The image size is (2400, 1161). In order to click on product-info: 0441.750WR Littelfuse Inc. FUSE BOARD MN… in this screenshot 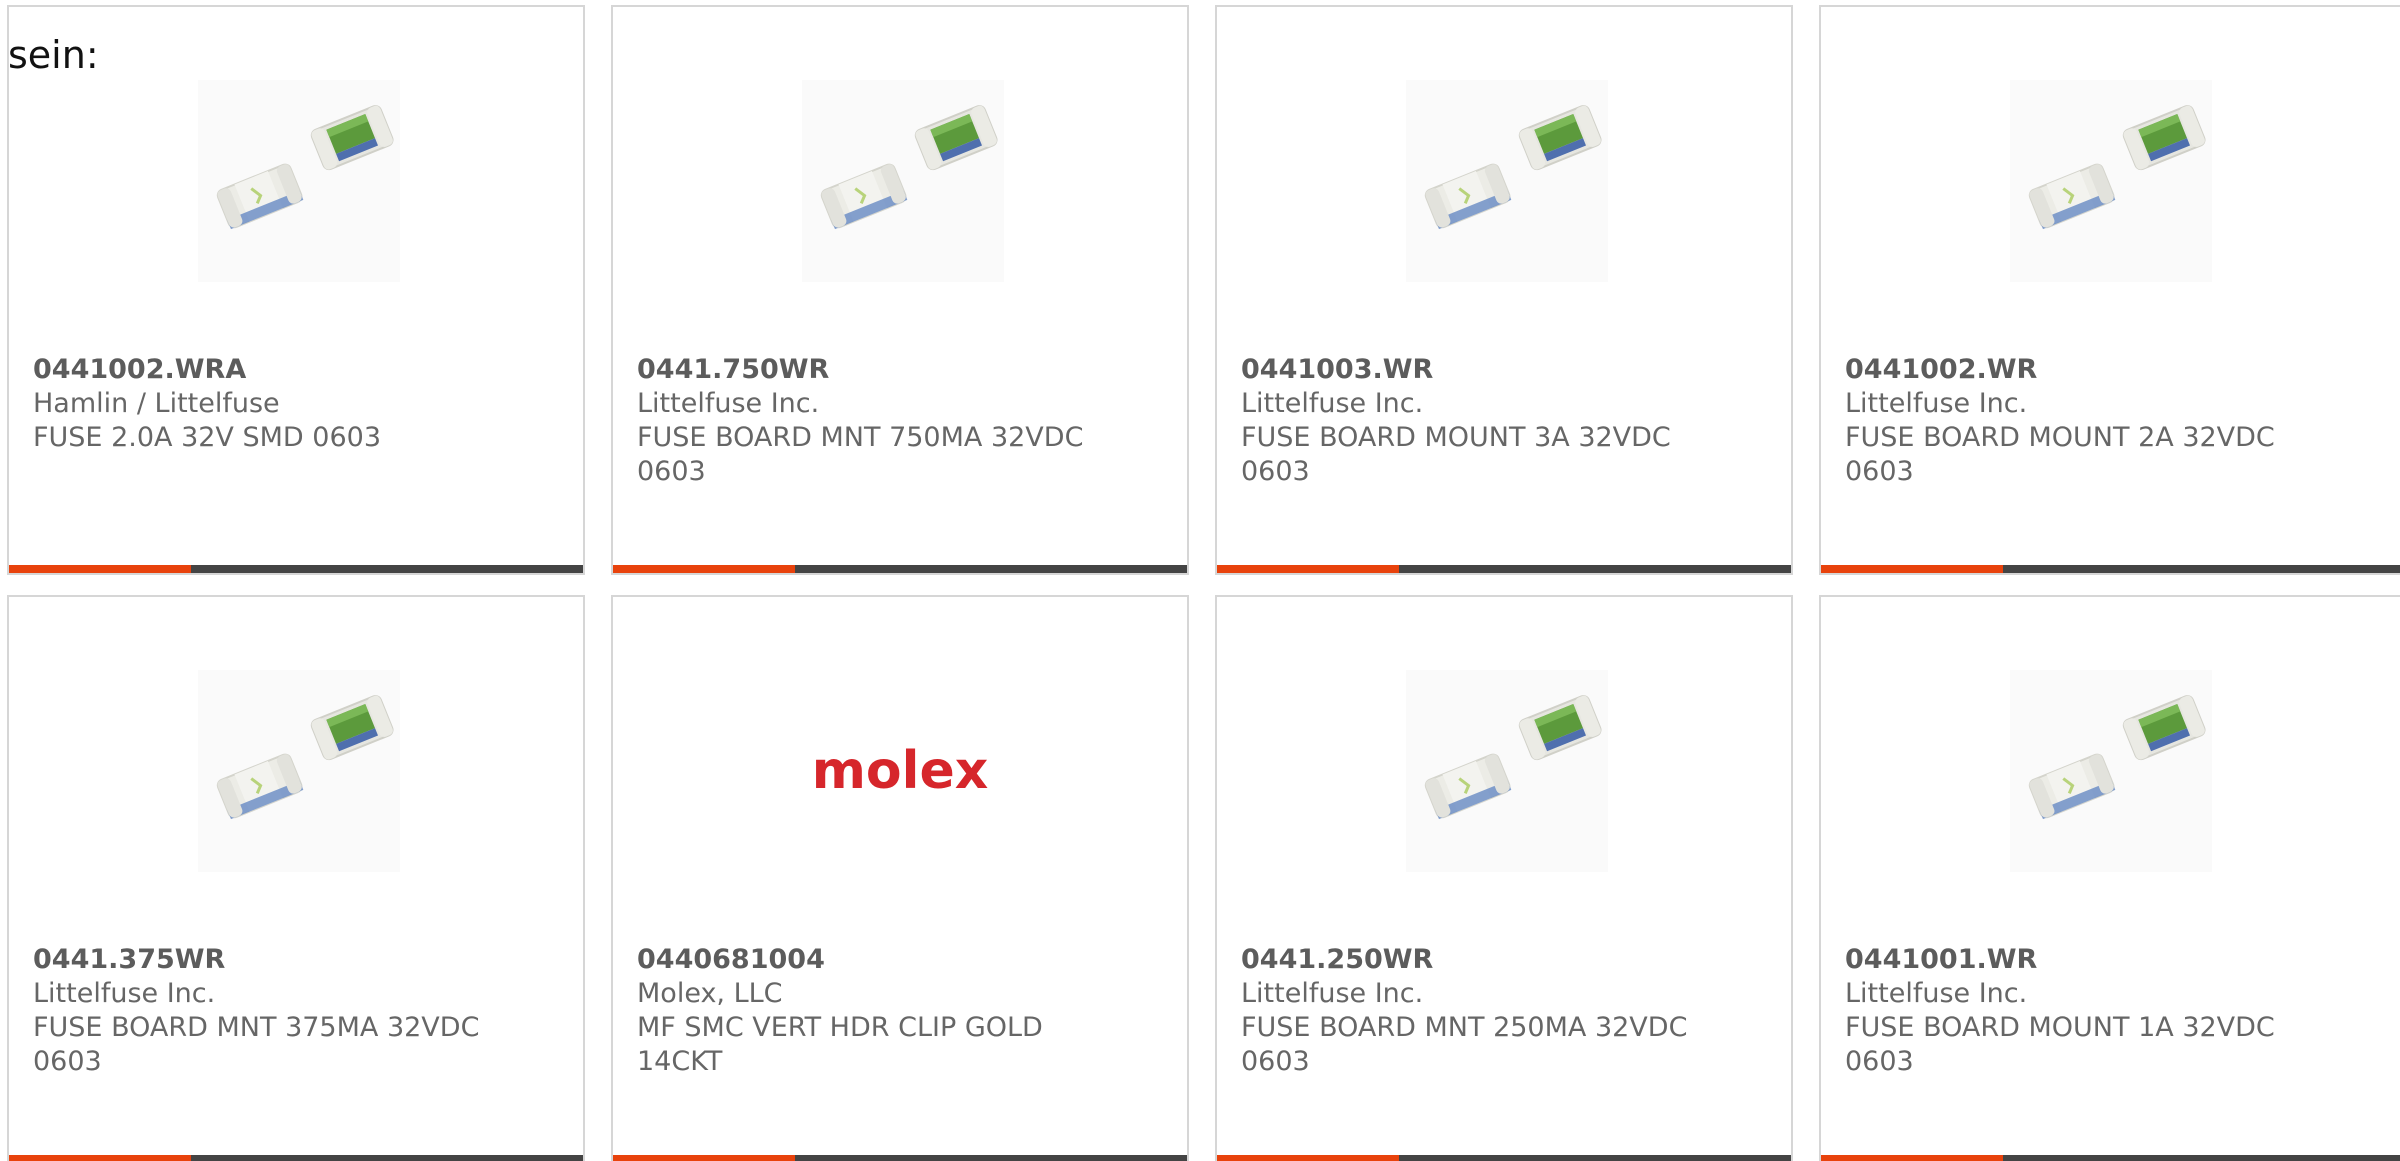, I will do `click(867, 421)`.